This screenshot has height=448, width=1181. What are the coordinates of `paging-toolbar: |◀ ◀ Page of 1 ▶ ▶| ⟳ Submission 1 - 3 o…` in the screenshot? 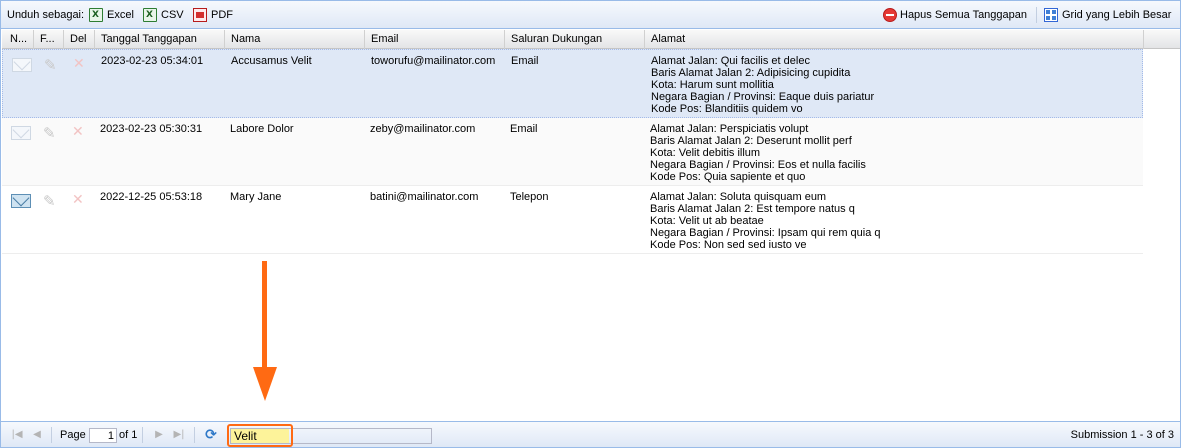 It's located at (590, 434).